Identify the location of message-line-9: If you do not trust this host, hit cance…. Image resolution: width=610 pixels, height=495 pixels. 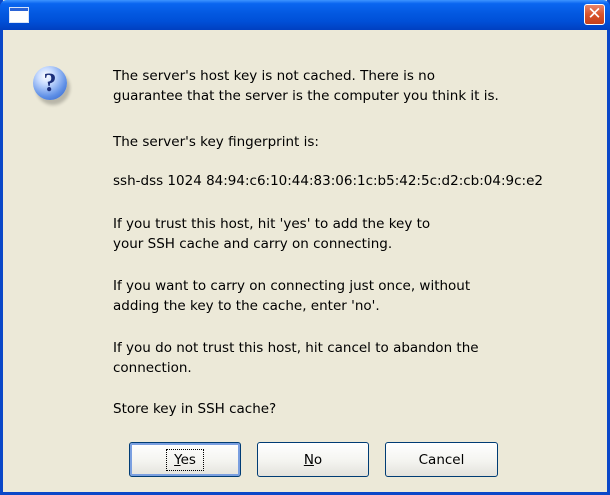
(296, 348).